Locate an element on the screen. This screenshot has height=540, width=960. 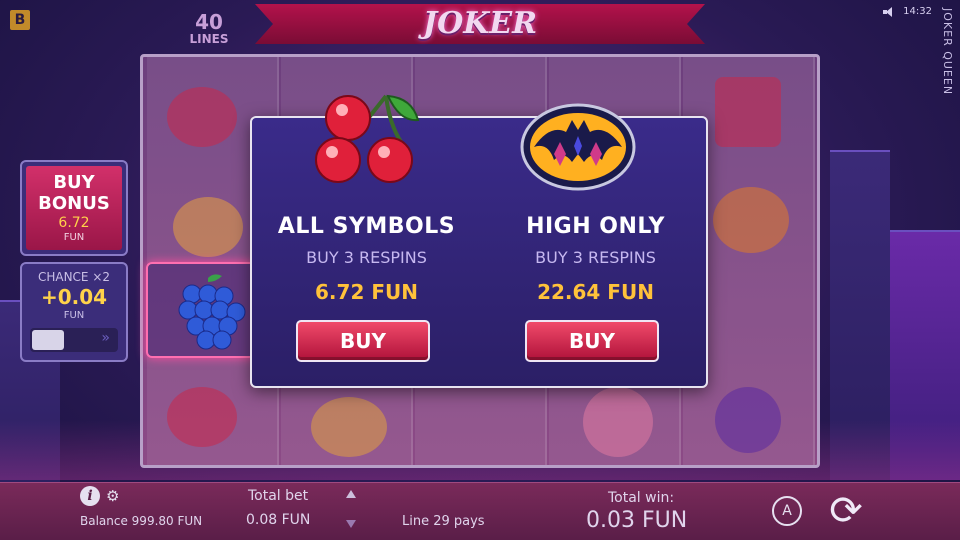
chance-x2-panel: CHANCE ×2 +0.04 FUN » is located at coordinates (74, 312).